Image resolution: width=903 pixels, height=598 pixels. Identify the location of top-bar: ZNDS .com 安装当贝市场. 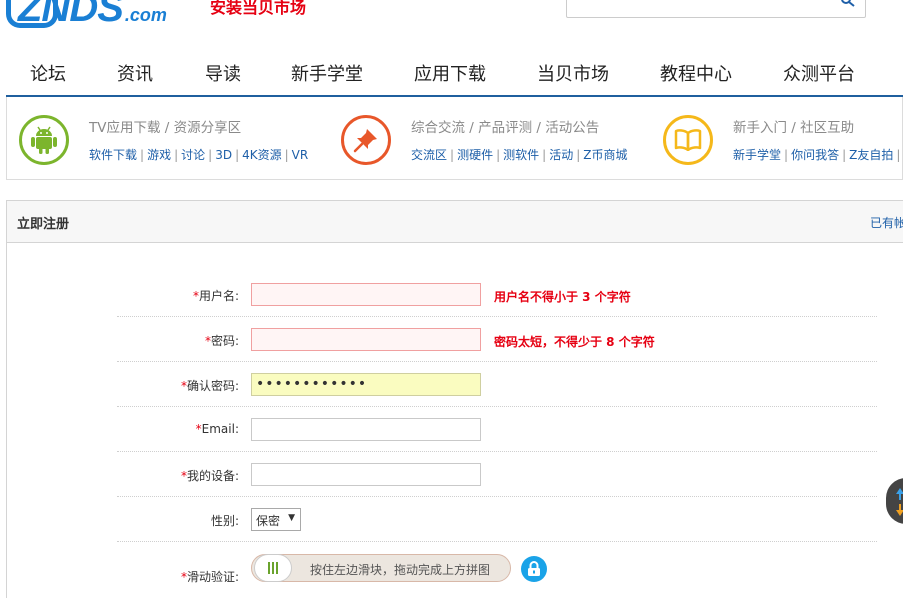
(451, 19).